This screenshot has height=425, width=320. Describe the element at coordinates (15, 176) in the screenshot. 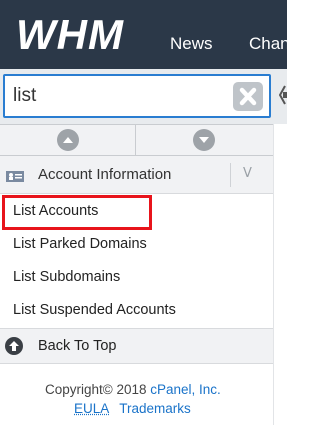

I see `account-card-icon` at that location.